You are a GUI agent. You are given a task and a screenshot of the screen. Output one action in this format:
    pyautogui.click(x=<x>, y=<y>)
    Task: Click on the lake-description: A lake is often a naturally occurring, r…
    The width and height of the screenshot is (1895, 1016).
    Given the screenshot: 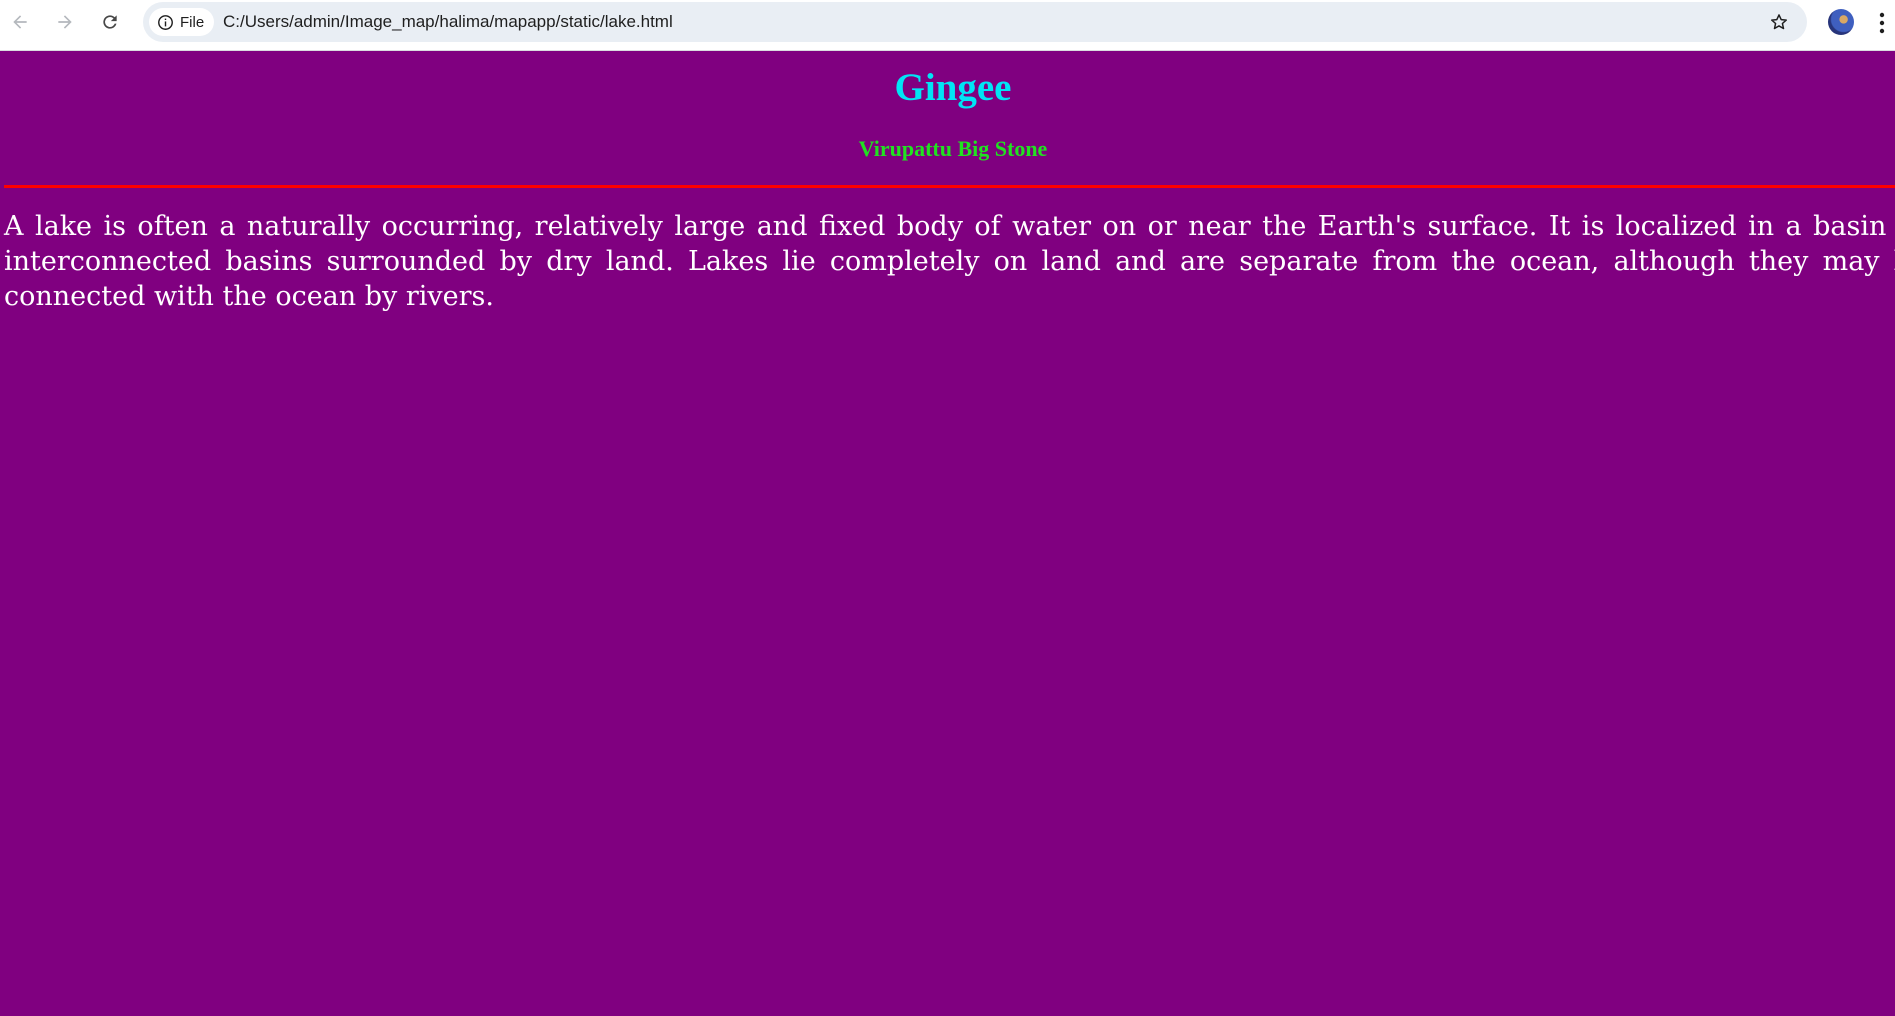 What is the action you would take?
    pyautogui.click(x=949, y=261)
    